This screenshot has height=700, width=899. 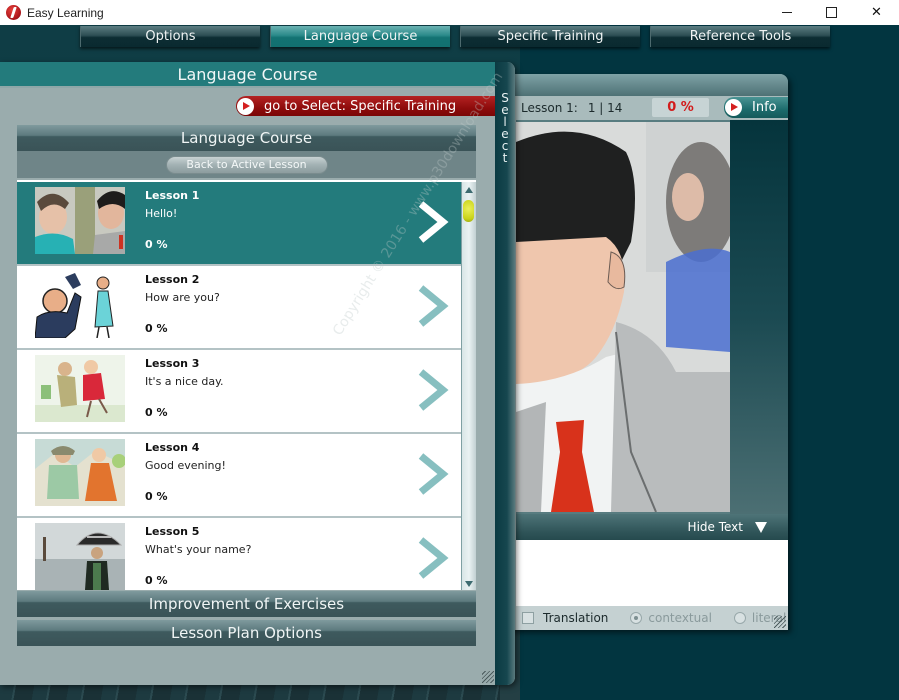 I want to click on select-tab-letter: t, so click(x=505, y=158).